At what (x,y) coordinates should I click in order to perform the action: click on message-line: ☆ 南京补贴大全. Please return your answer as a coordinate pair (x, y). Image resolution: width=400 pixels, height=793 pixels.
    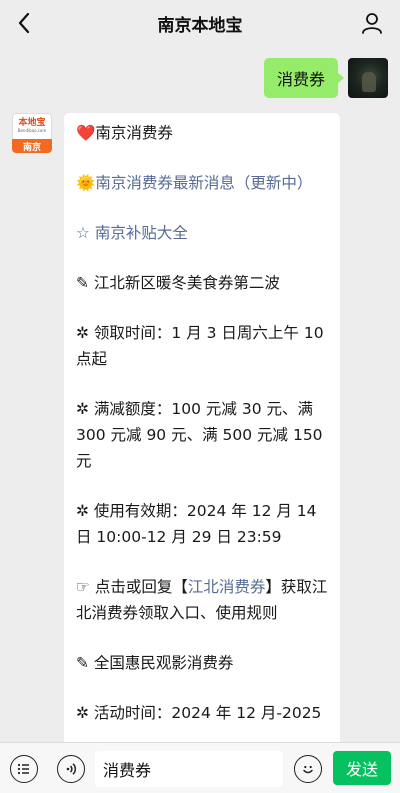
    Looking at the image, I should click on (202, 233).